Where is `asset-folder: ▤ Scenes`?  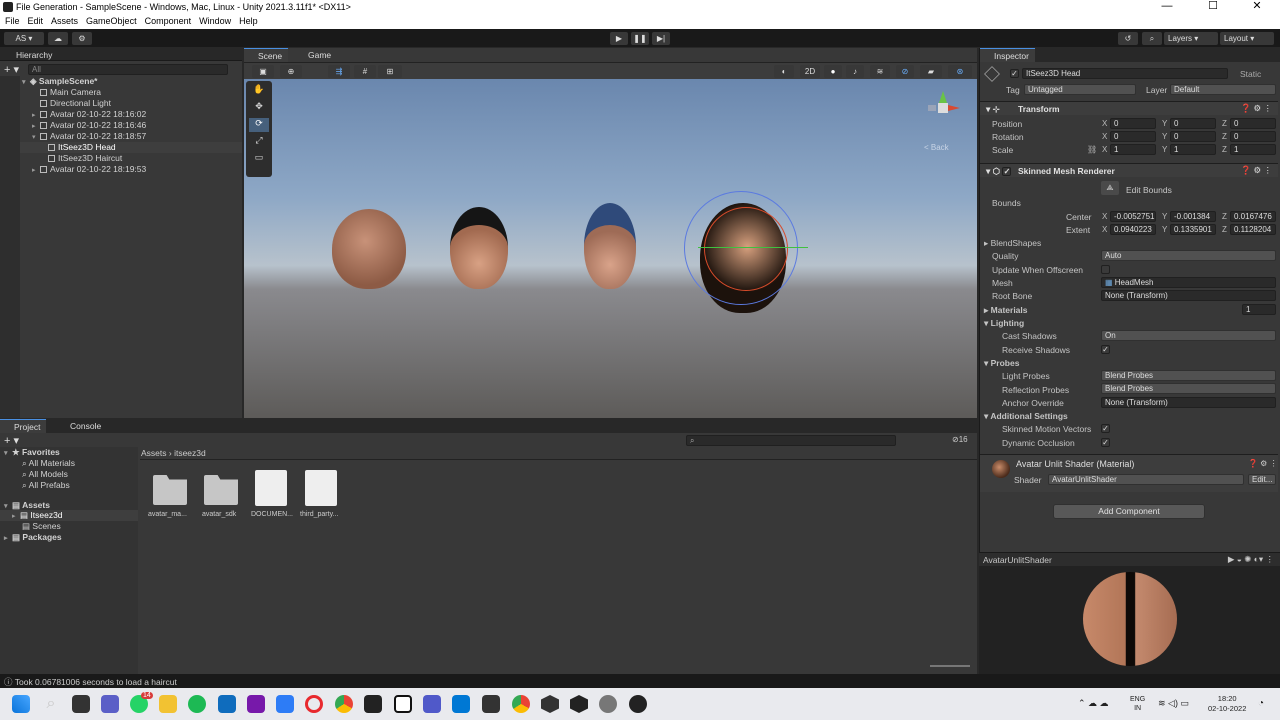 asset-folder: ▤ Scenes is located at coordinates (41, 526).